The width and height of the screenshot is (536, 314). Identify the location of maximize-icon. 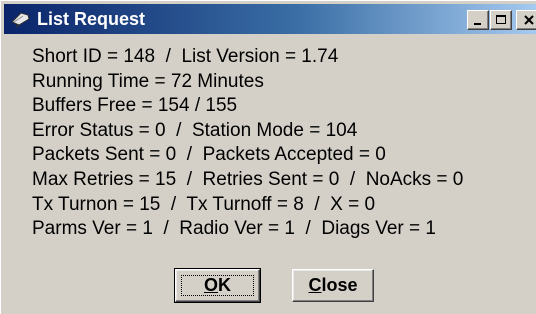
(501, 19).